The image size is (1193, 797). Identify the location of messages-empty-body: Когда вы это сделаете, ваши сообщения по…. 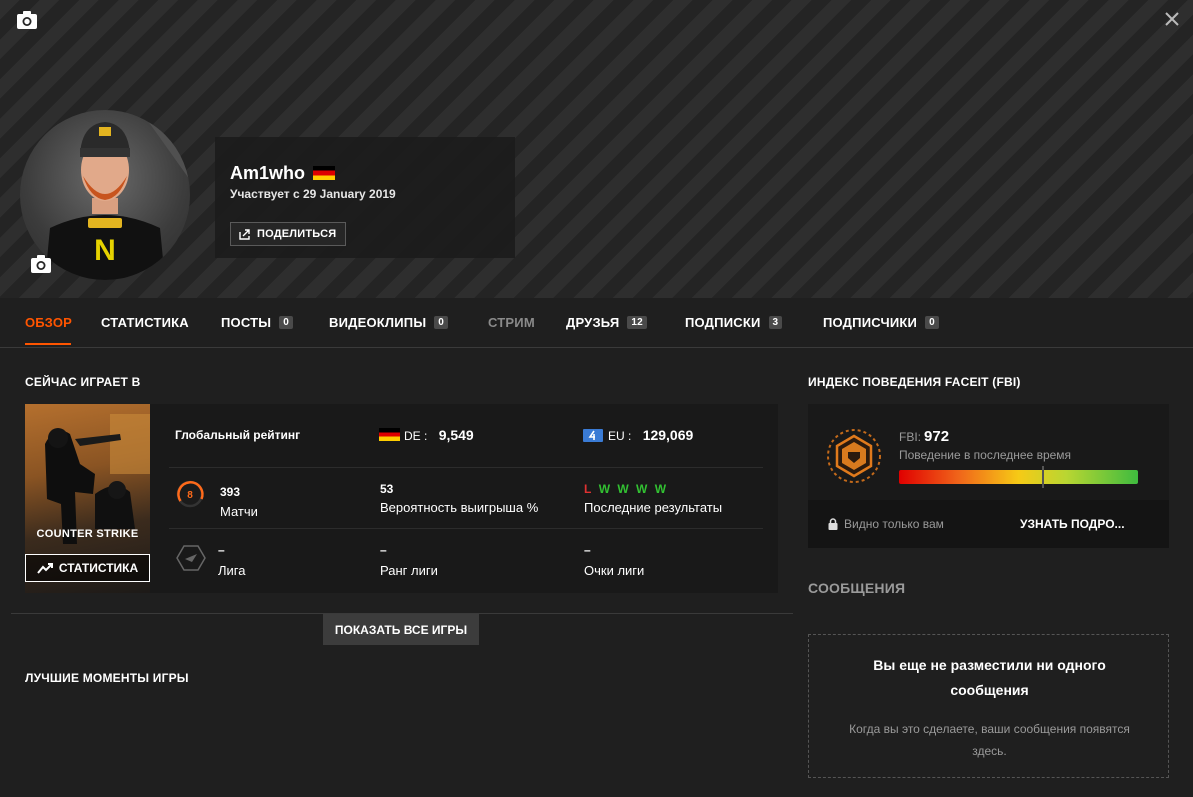
(989, 740).